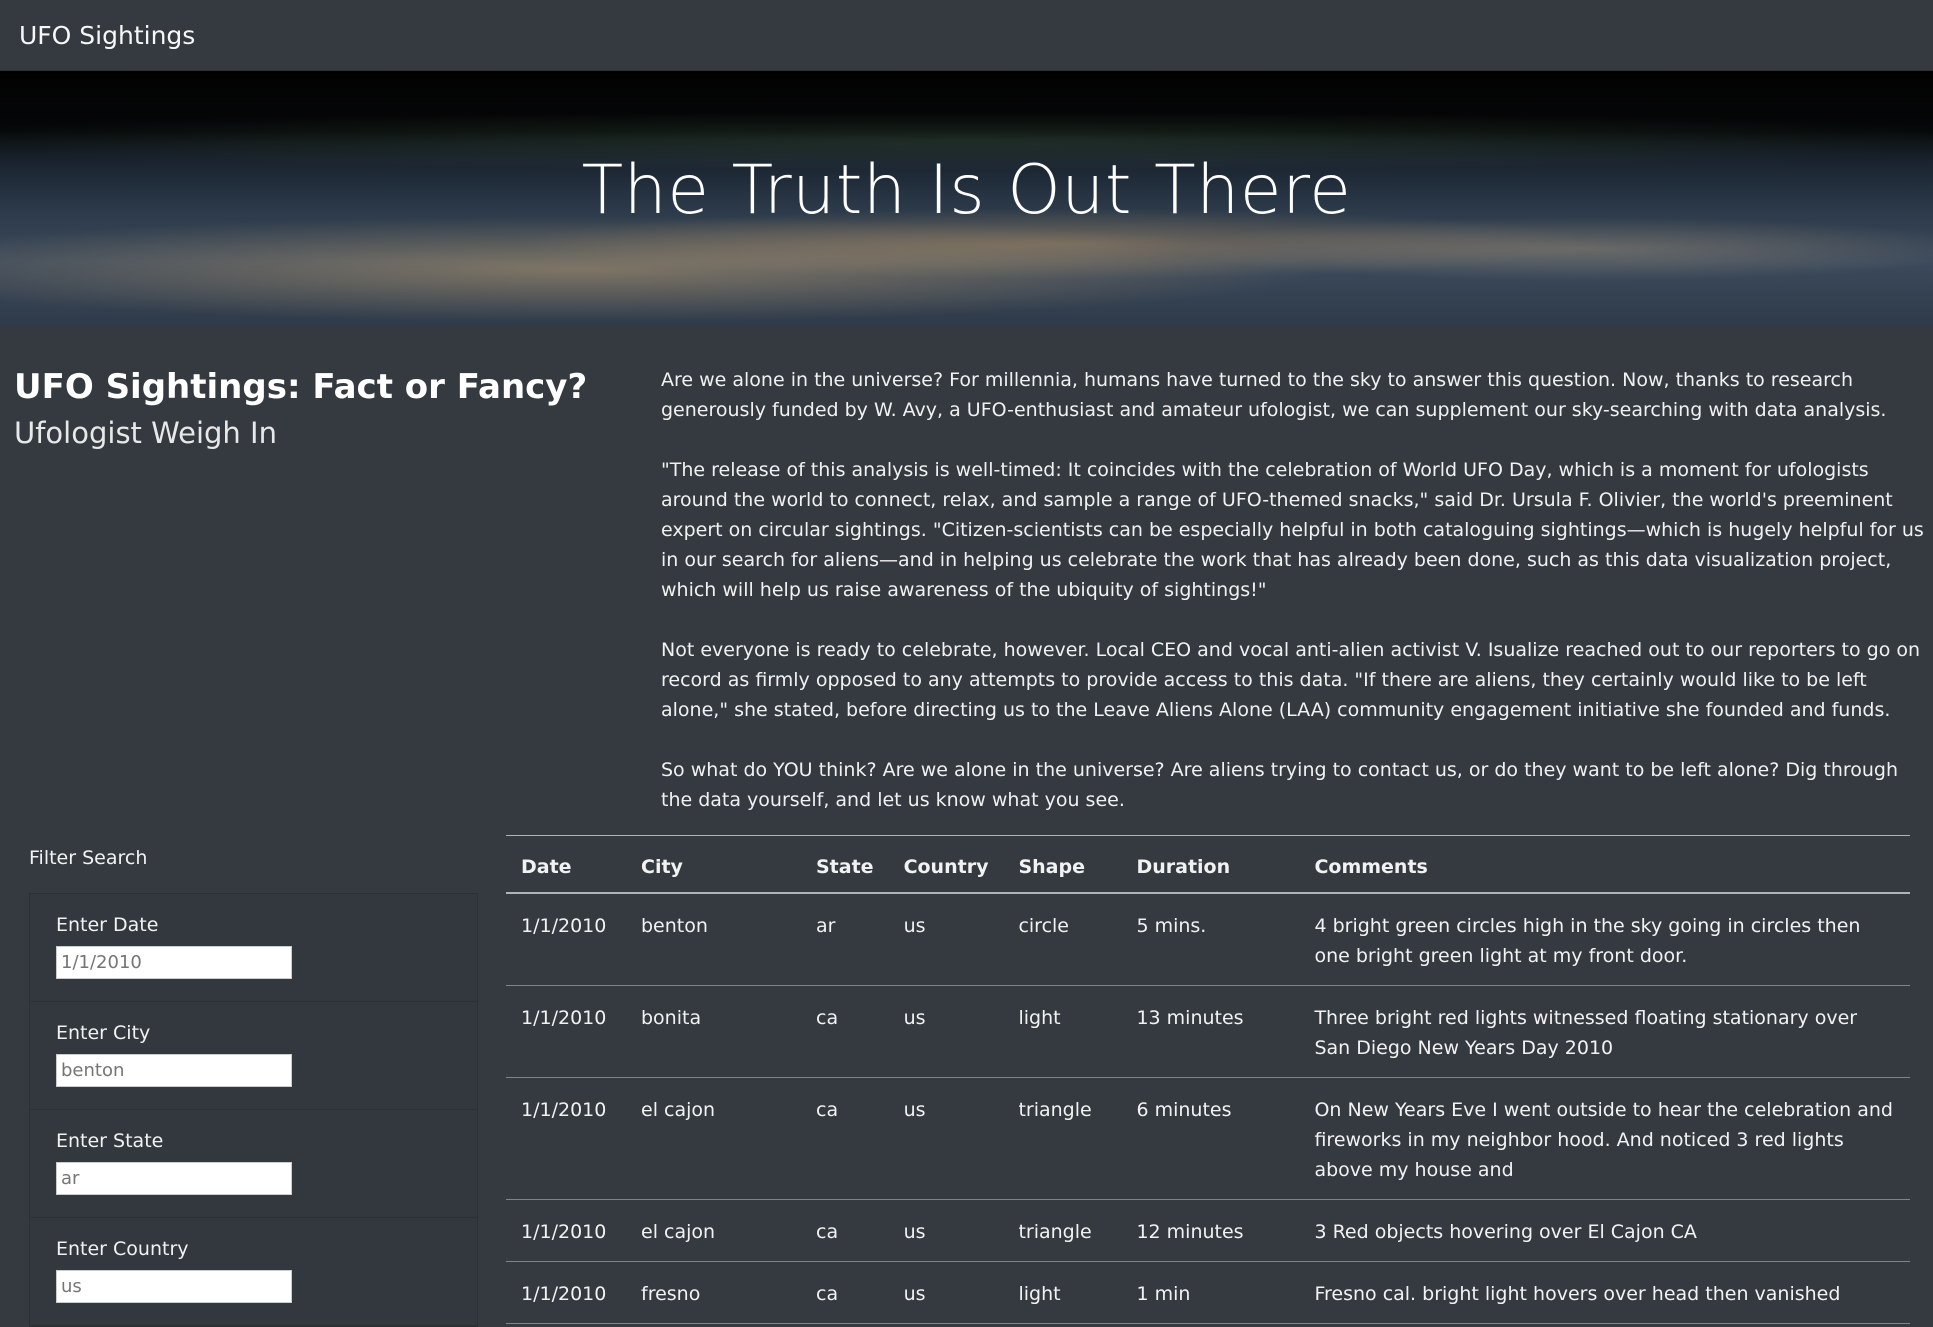 This screenshot has height=1327, width=1933. Describe the element at coordinates (1604, 1230) in the screenshot. I see `cell-comments: 3 Red objects hovering over El Cajon CA` at that location.